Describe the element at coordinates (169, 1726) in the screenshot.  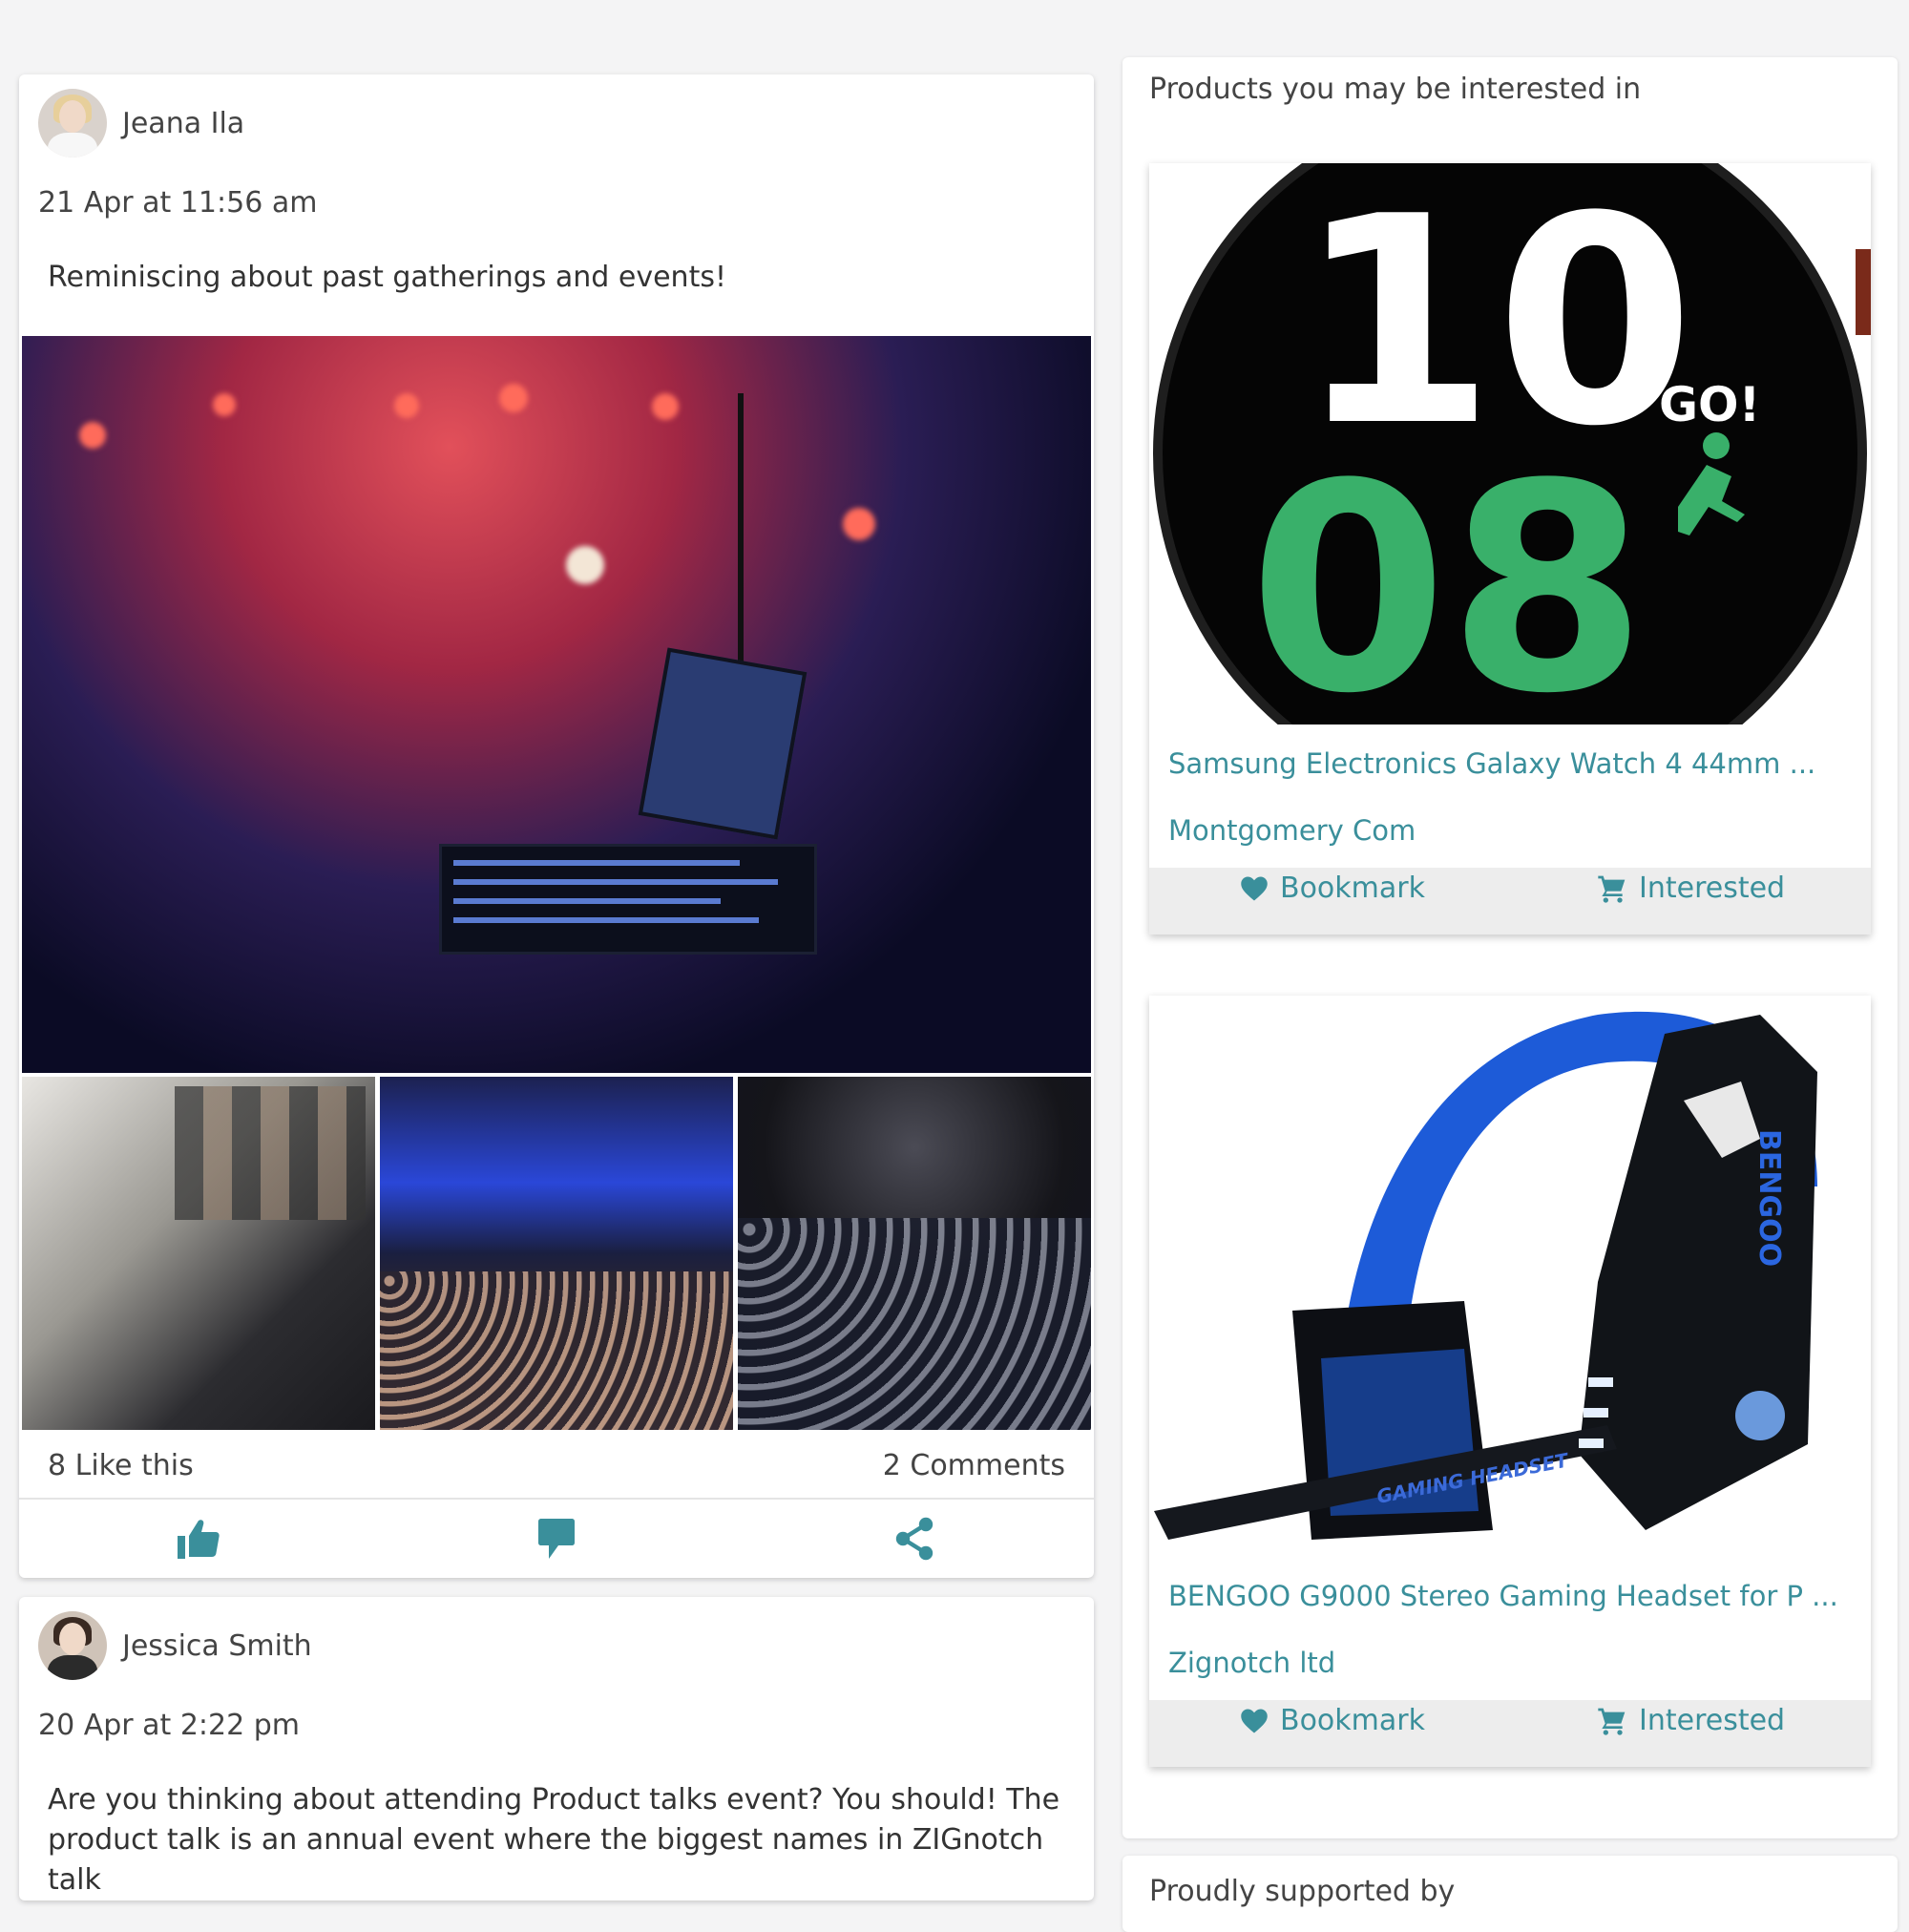
I see `post-timestamp: 20 Apr at 2:22 pm` at that location.